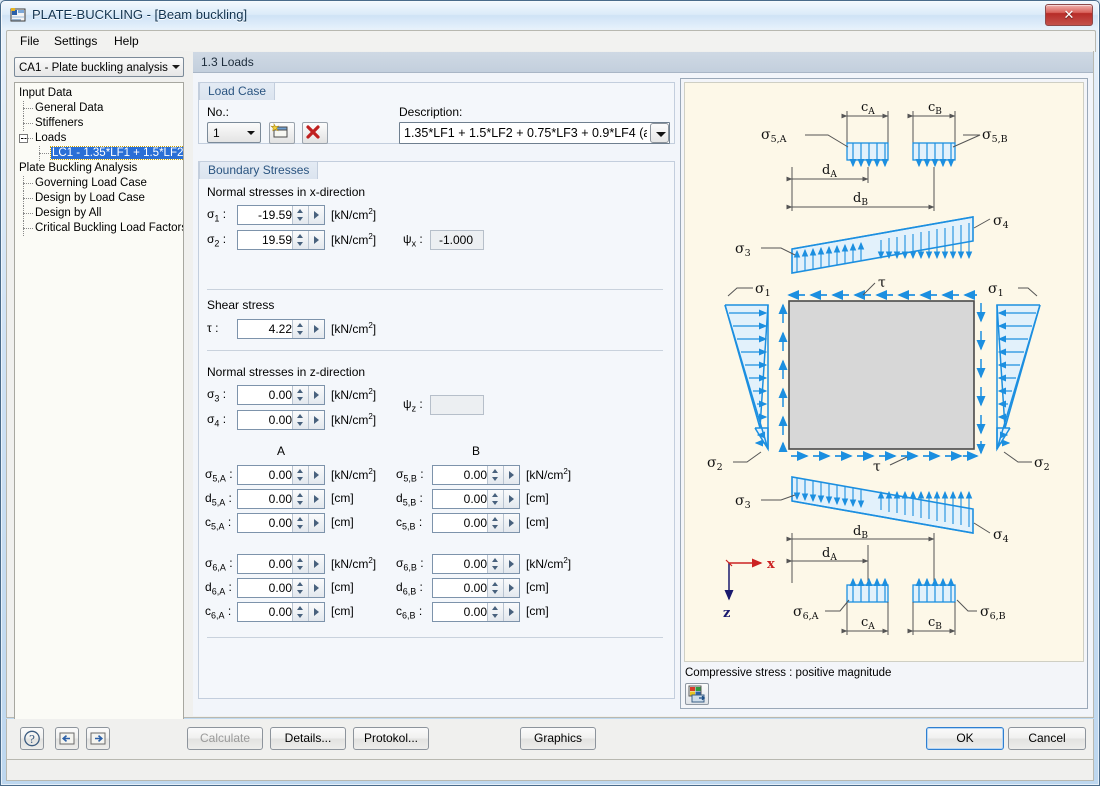  I want to click on c6B-picker-button, so click(511, 612).